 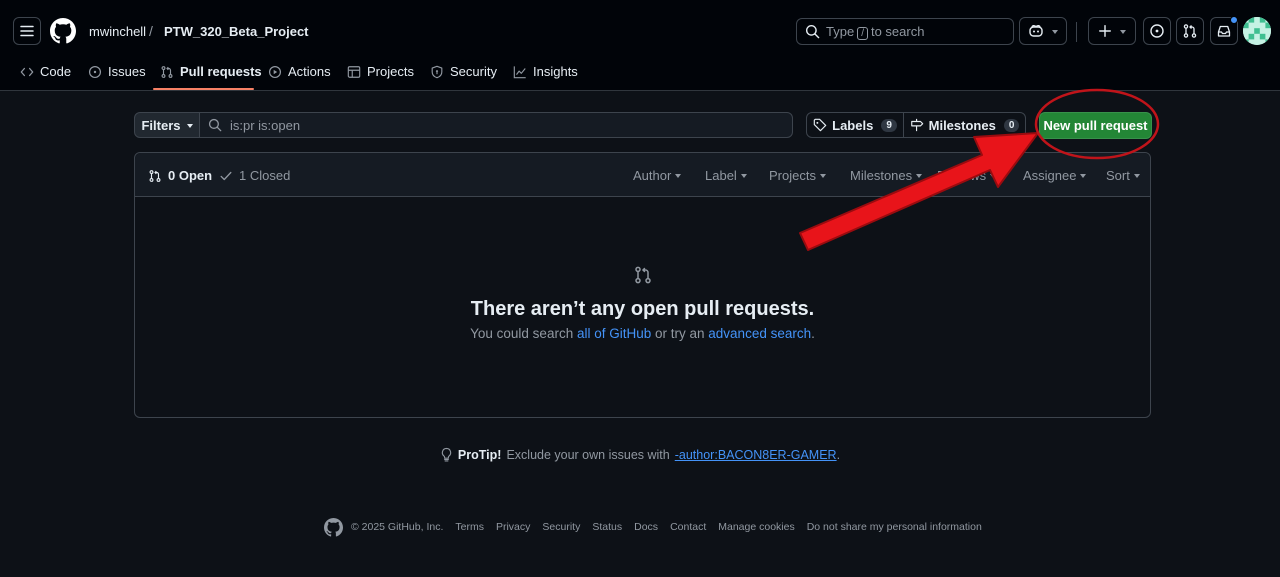 I want to click on search-prefix: Type, so click(x=840, y=31).